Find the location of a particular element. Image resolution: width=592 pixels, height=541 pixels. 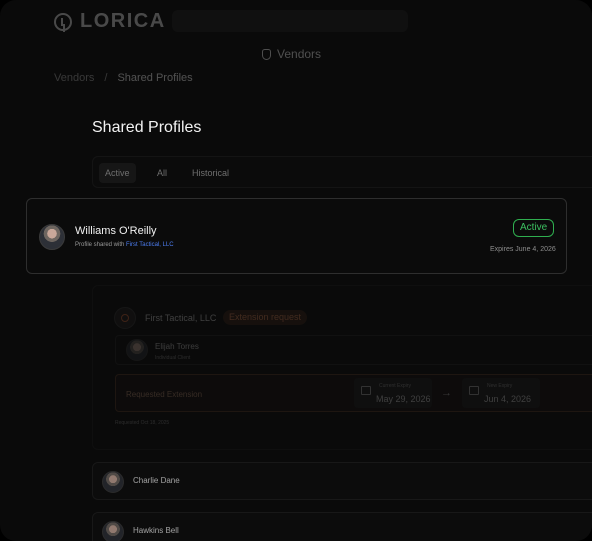

arrow-right-icon: → is located at coordinates (446, 393).